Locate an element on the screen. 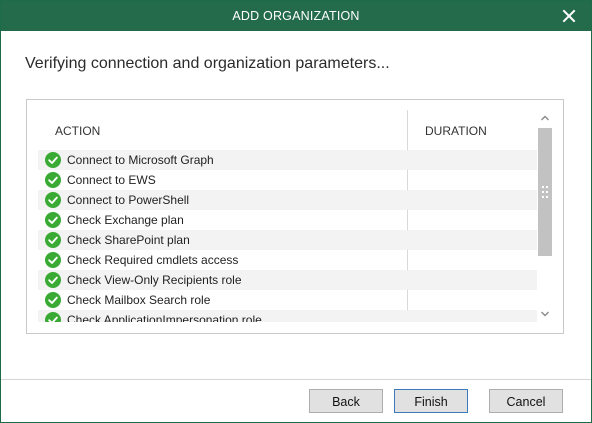 Image resolution: width=592 pixels, height=423 pixels. scroll-up-button is located at coordinates (545, 118).